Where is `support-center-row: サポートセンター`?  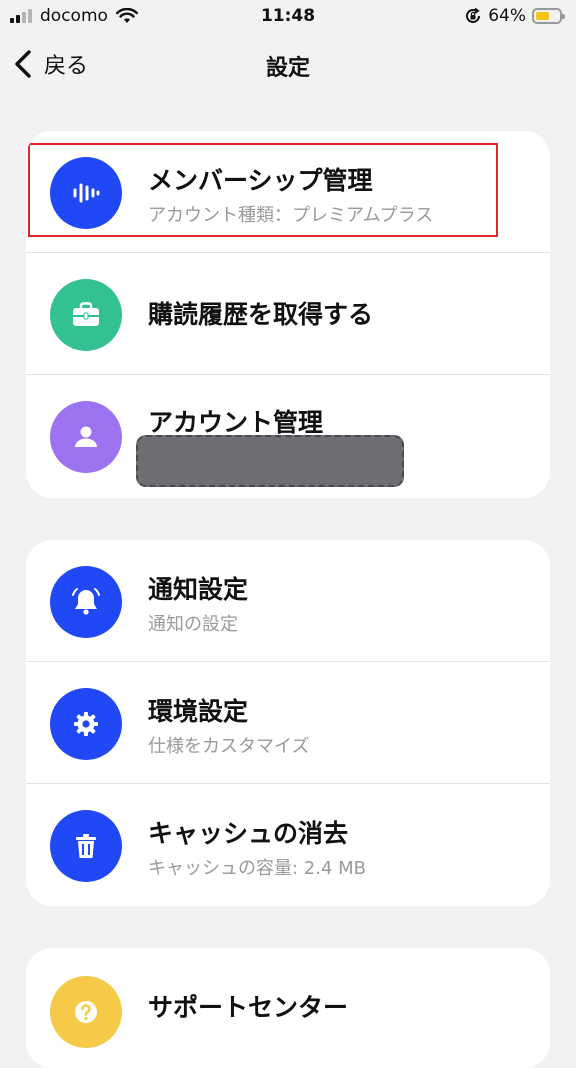 support-center-row: サポートセンター is located at coordinates (288, 1008).